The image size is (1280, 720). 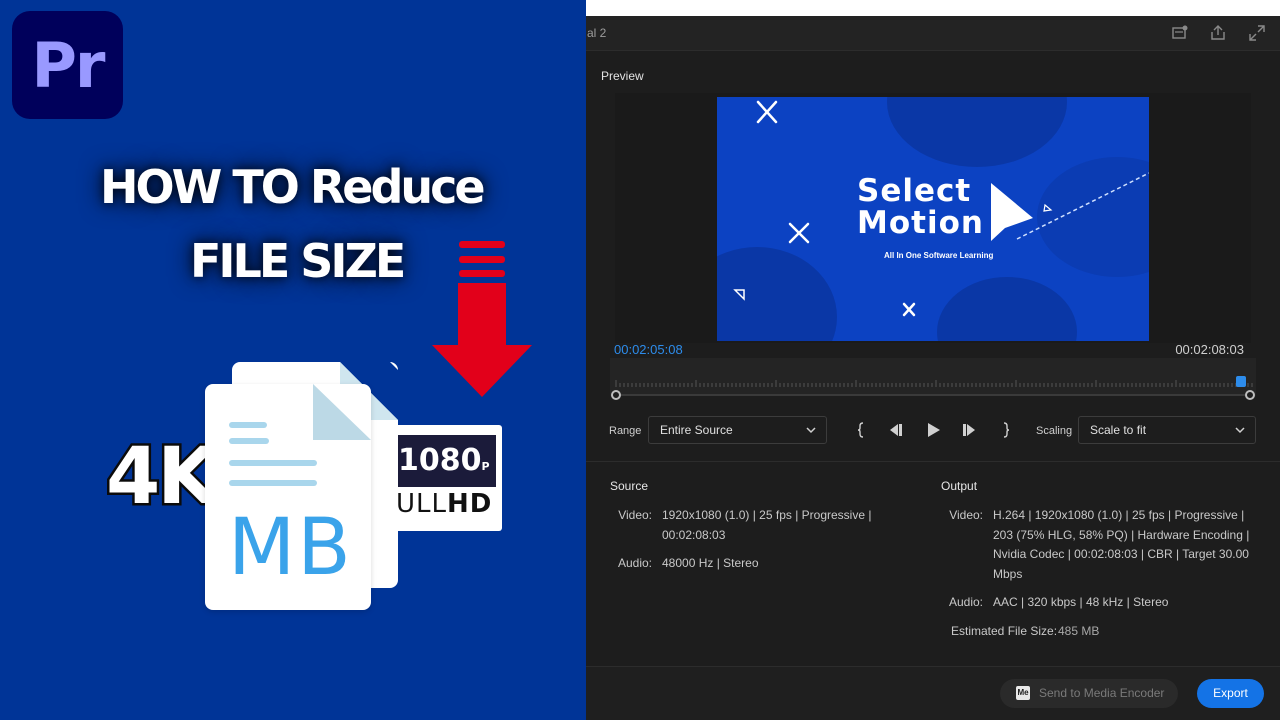 I want to click on estimated-file-size-value: 485 MB, so click(x=1079, y=631).